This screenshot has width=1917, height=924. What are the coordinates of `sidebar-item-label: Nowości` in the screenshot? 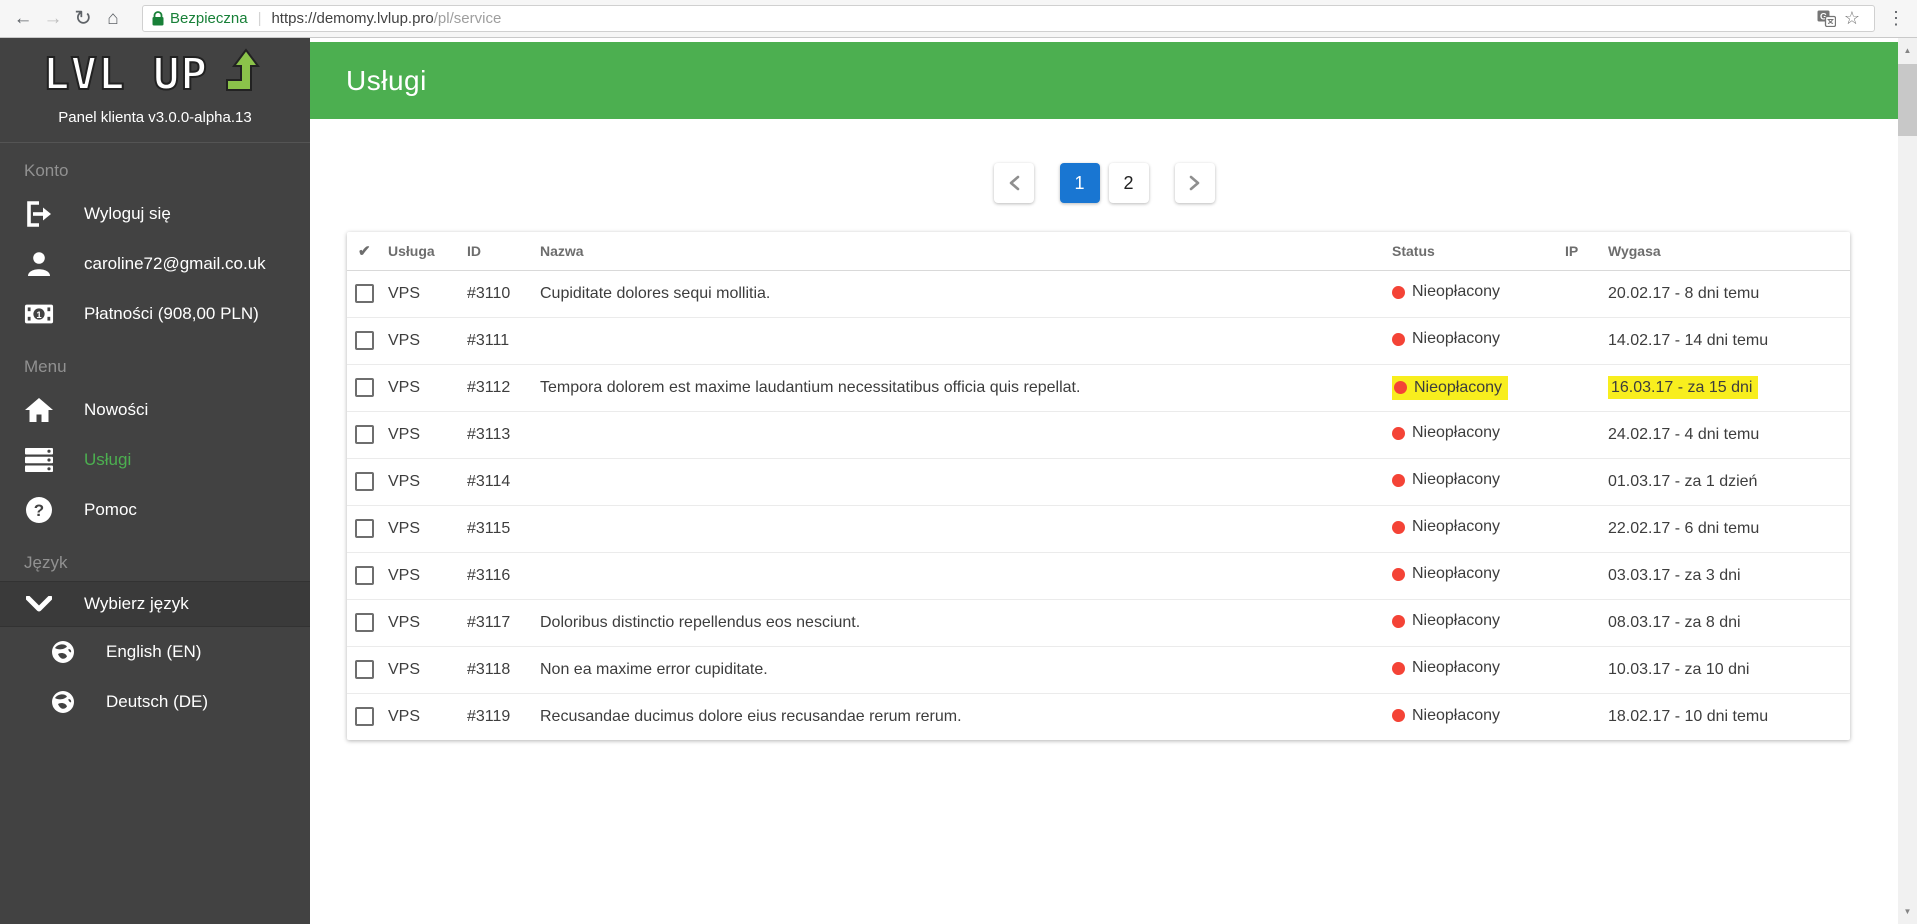 It's located at (116, 409).